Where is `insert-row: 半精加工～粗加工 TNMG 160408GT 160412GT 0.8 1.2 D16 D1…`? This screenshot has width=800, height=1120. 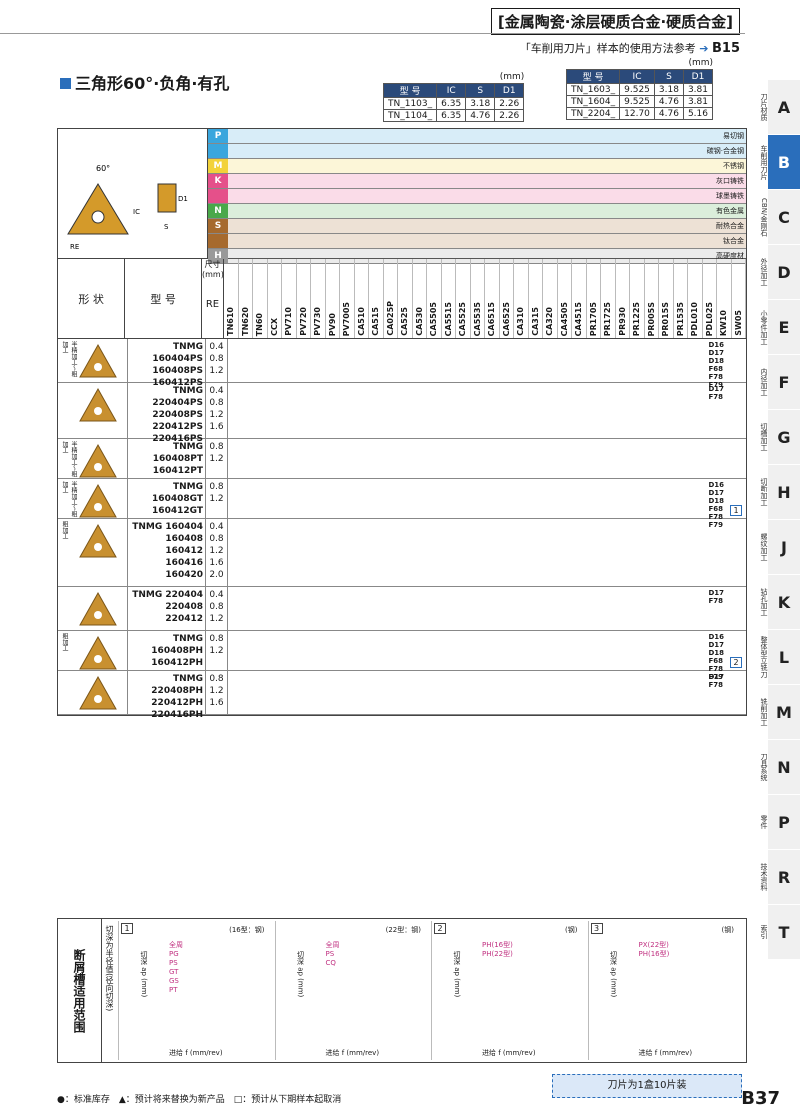 insert-row: 半精加工～粗加工 TNMG 160408GT 160412GT 0.8 1.2 D16 D1… is located at coordinates (402, 504).